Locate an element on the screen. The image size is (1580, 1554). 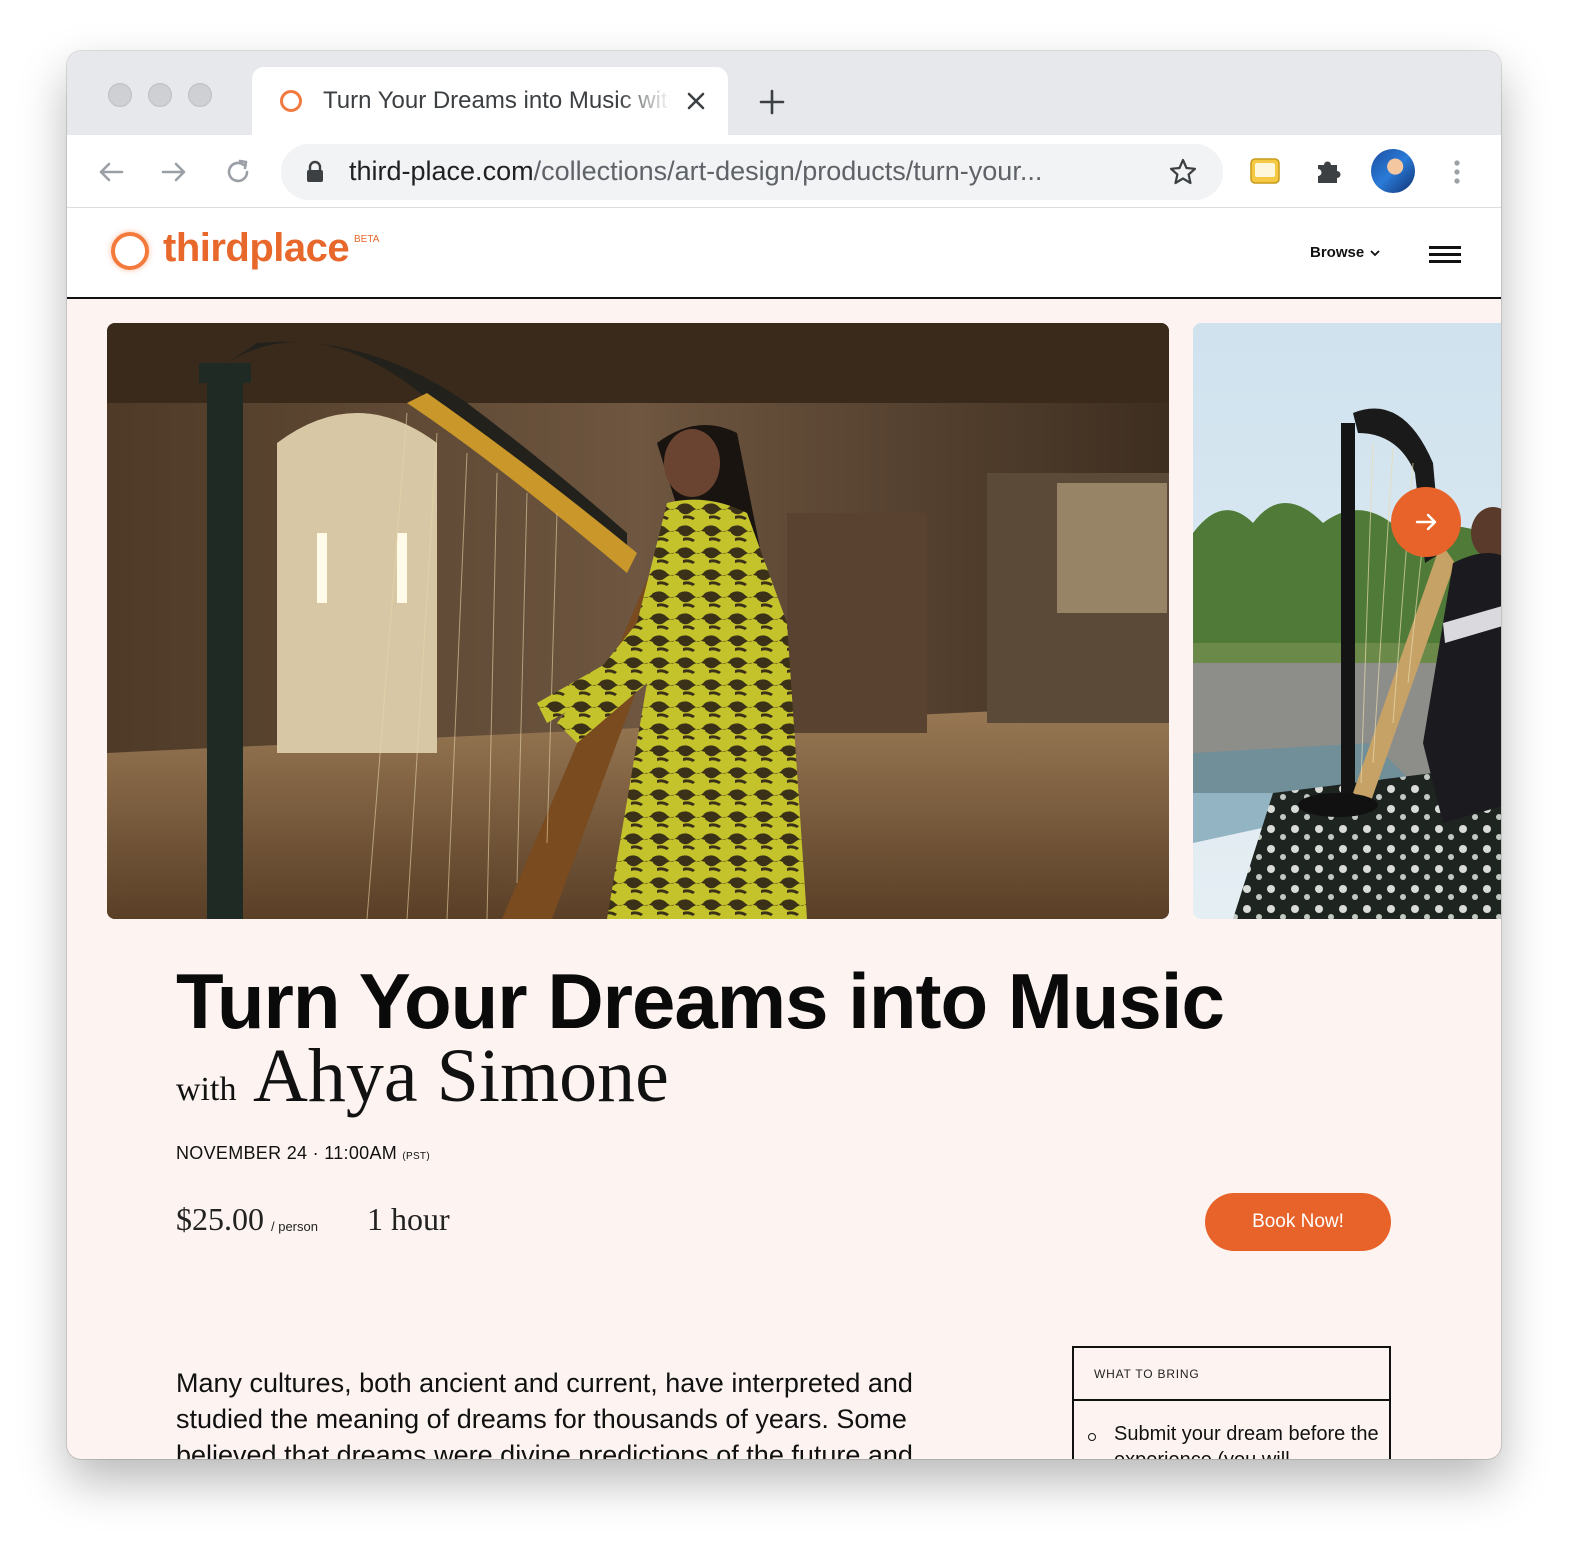
minimize-window-button is located at coordinates (160, 95).